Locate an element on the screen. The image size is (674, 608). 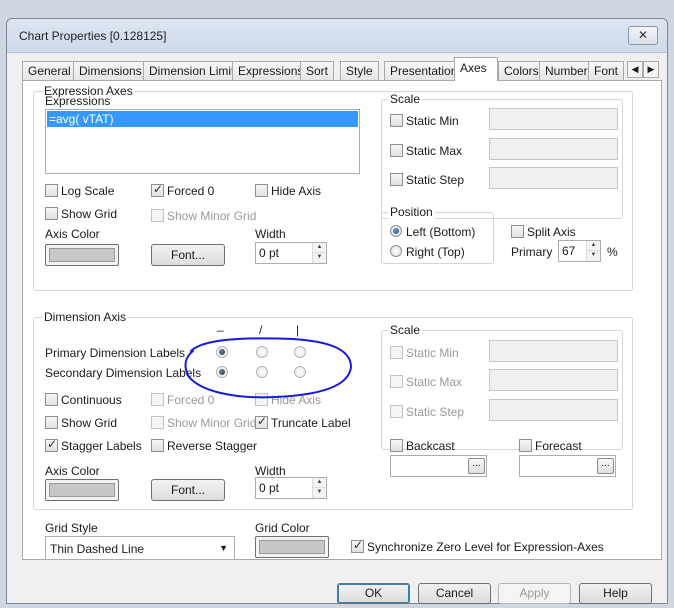
truncate-label-checkbox is located at coordinates (261, 421).